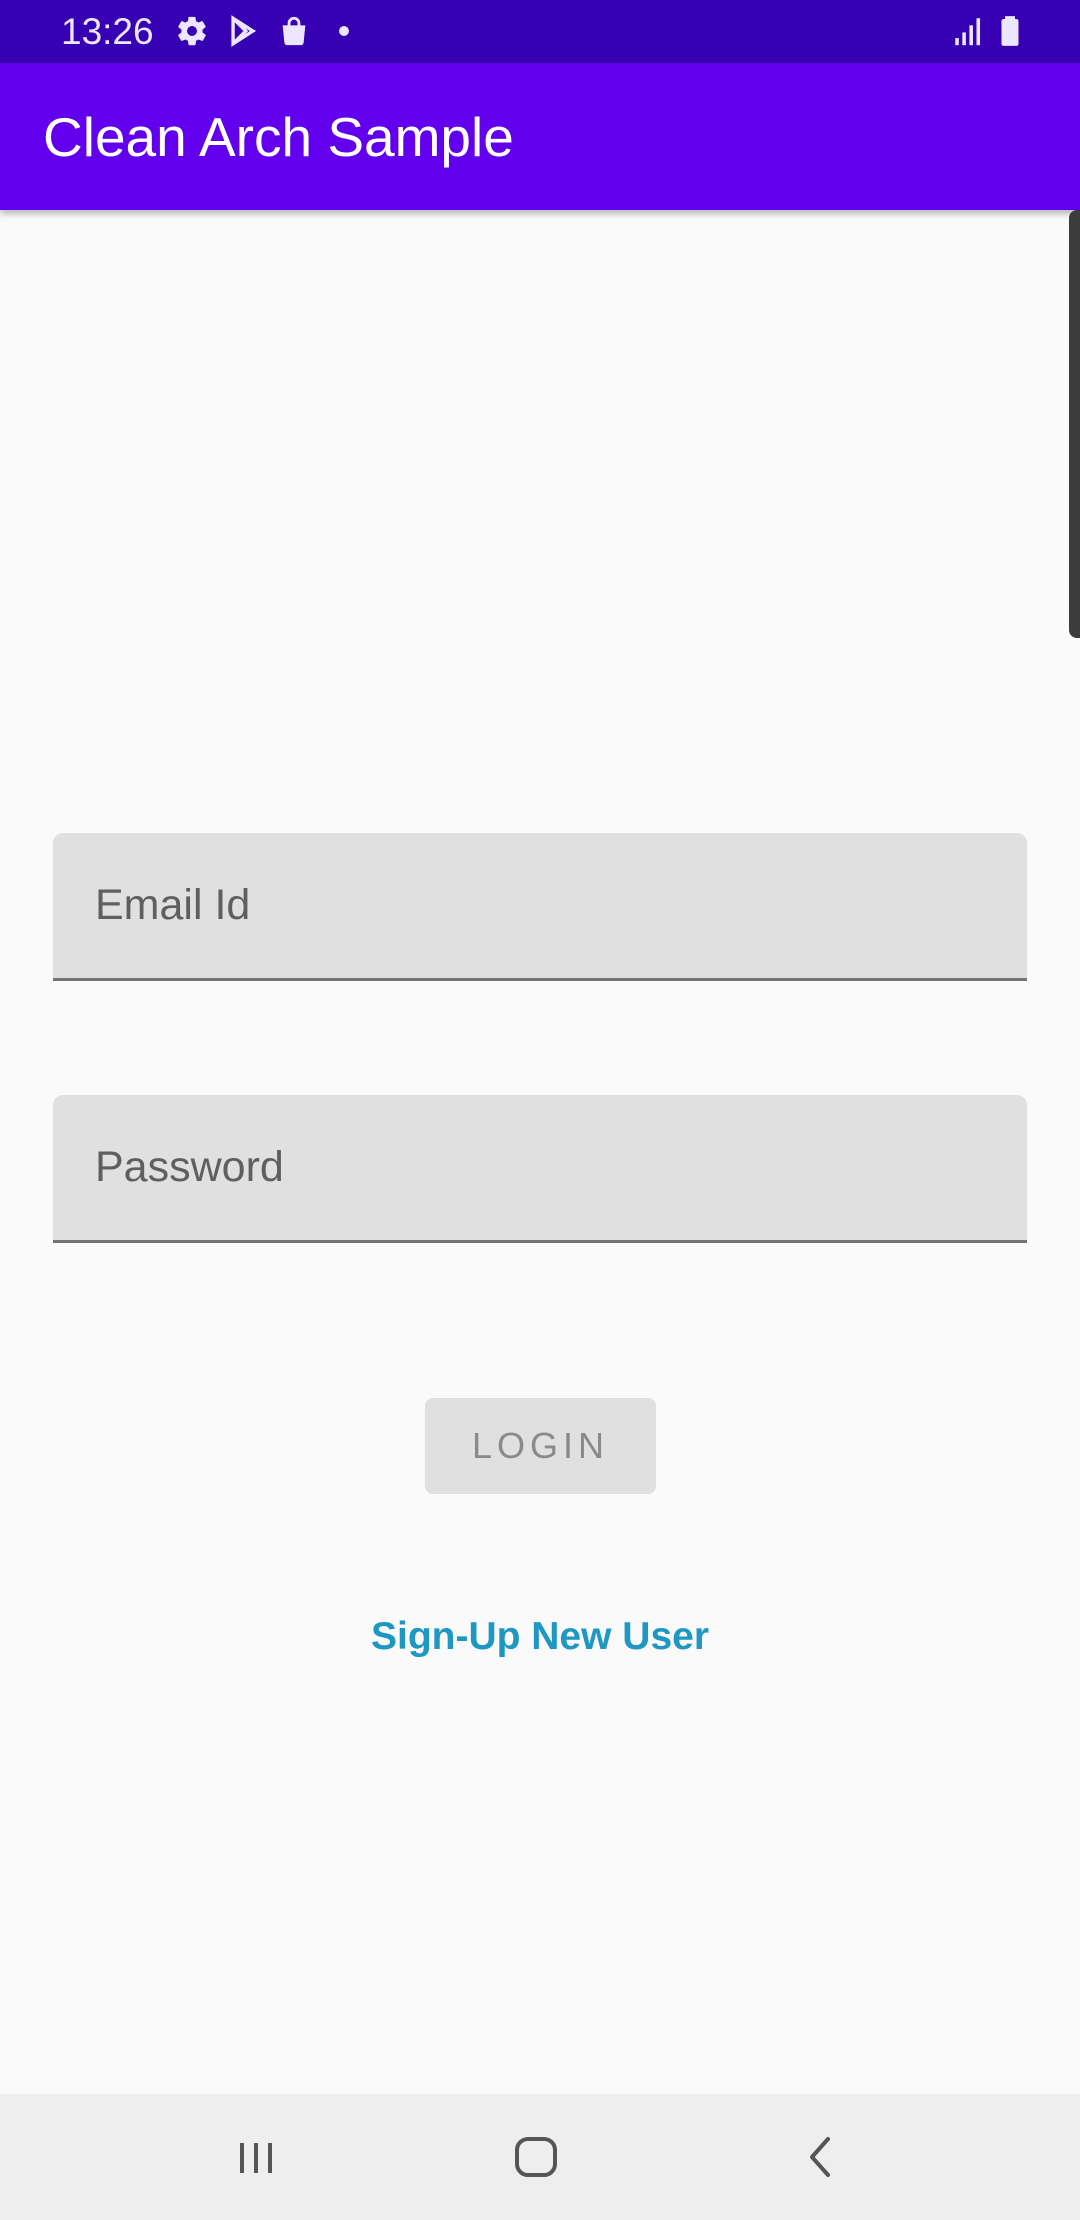 The image size is (1080, 2220). What do you see at coordinates (107, 31) in the screenshot?
I see `status-time: 13:26` at bounding box center [107, 31].